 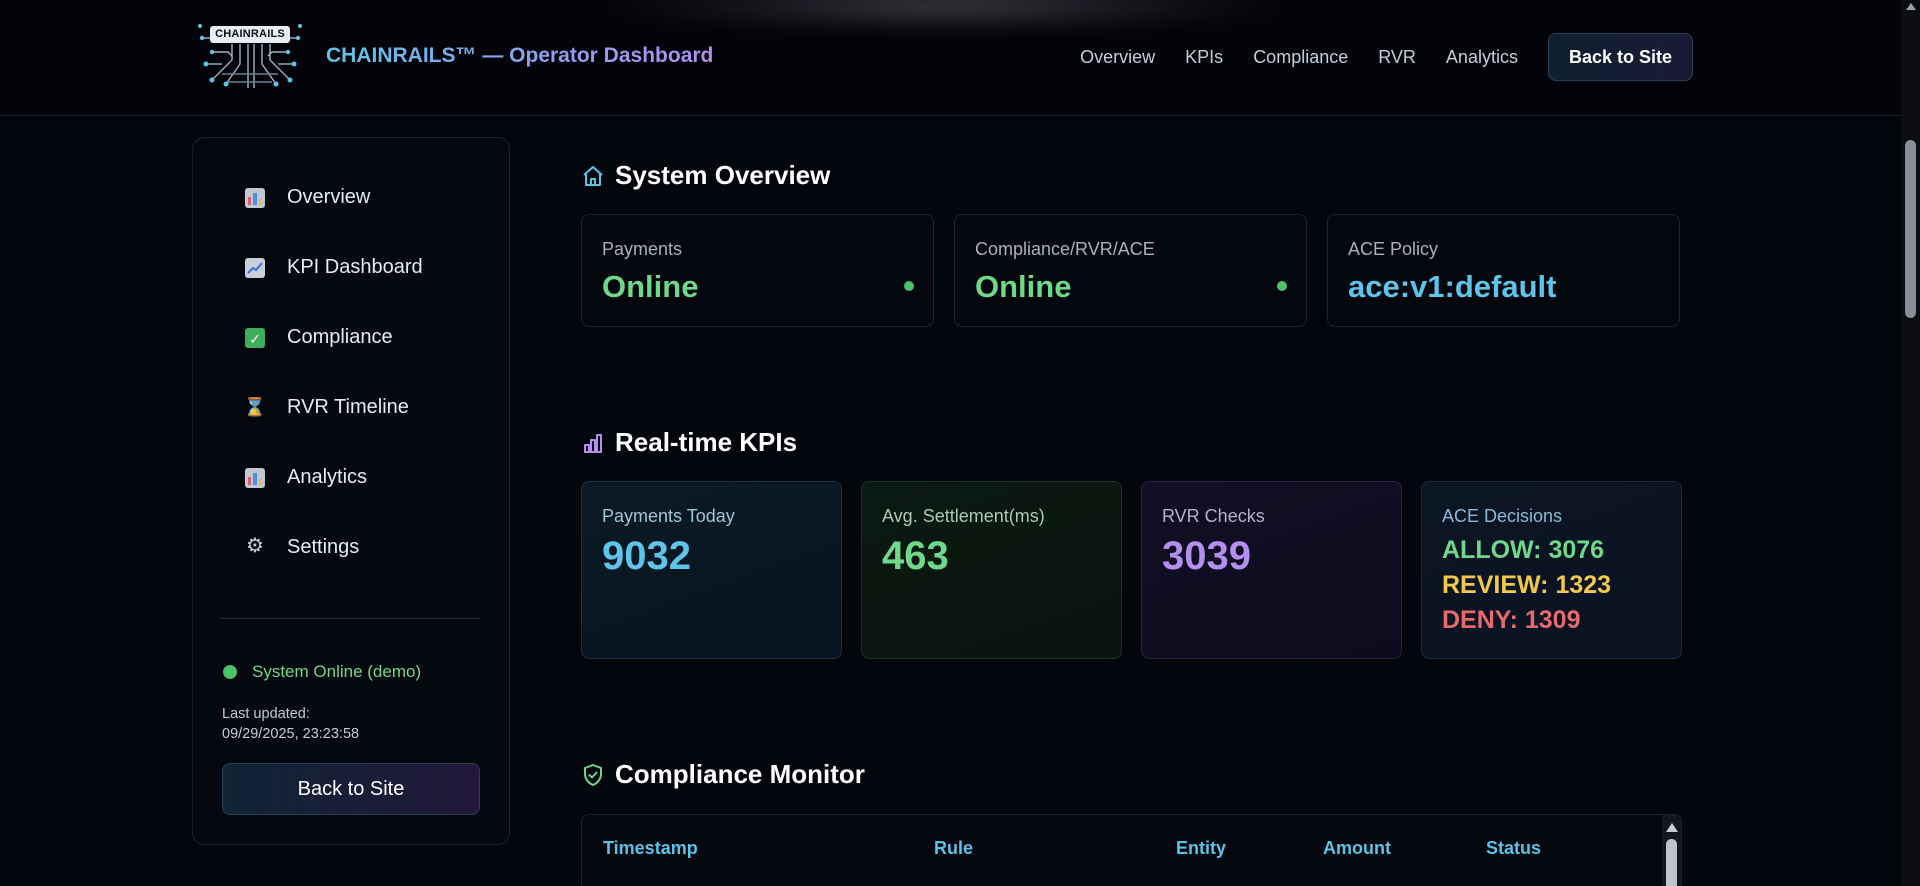 What do you see at coordinates (329, 197) in the screenshot?
I see `sidebar-item-label: Overview` at bounding box center [329, 197].